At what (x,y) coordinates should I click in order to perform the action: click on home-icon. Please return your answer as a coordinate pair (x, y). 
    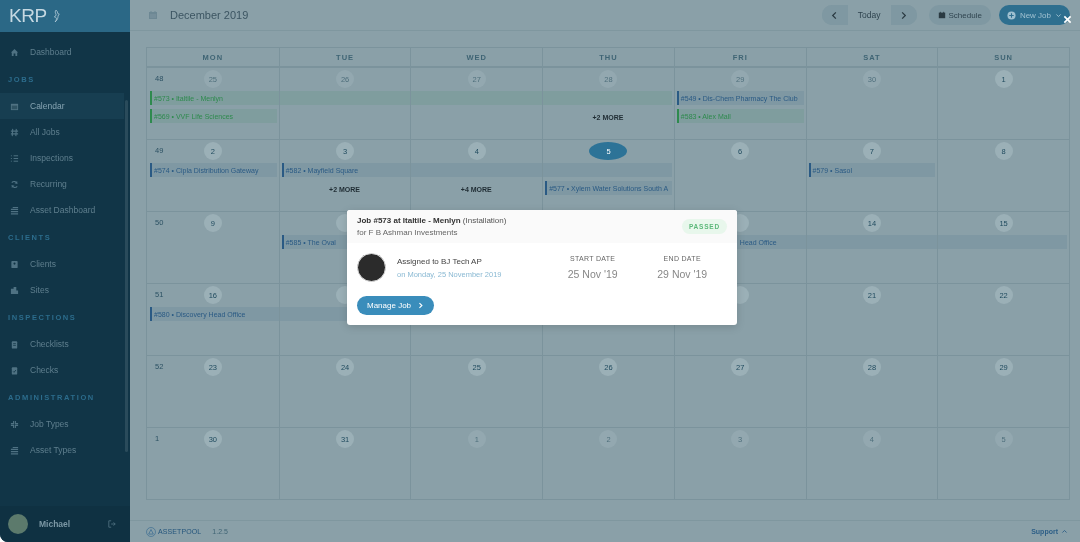
    Looking at the image, I should click on (14, 52).